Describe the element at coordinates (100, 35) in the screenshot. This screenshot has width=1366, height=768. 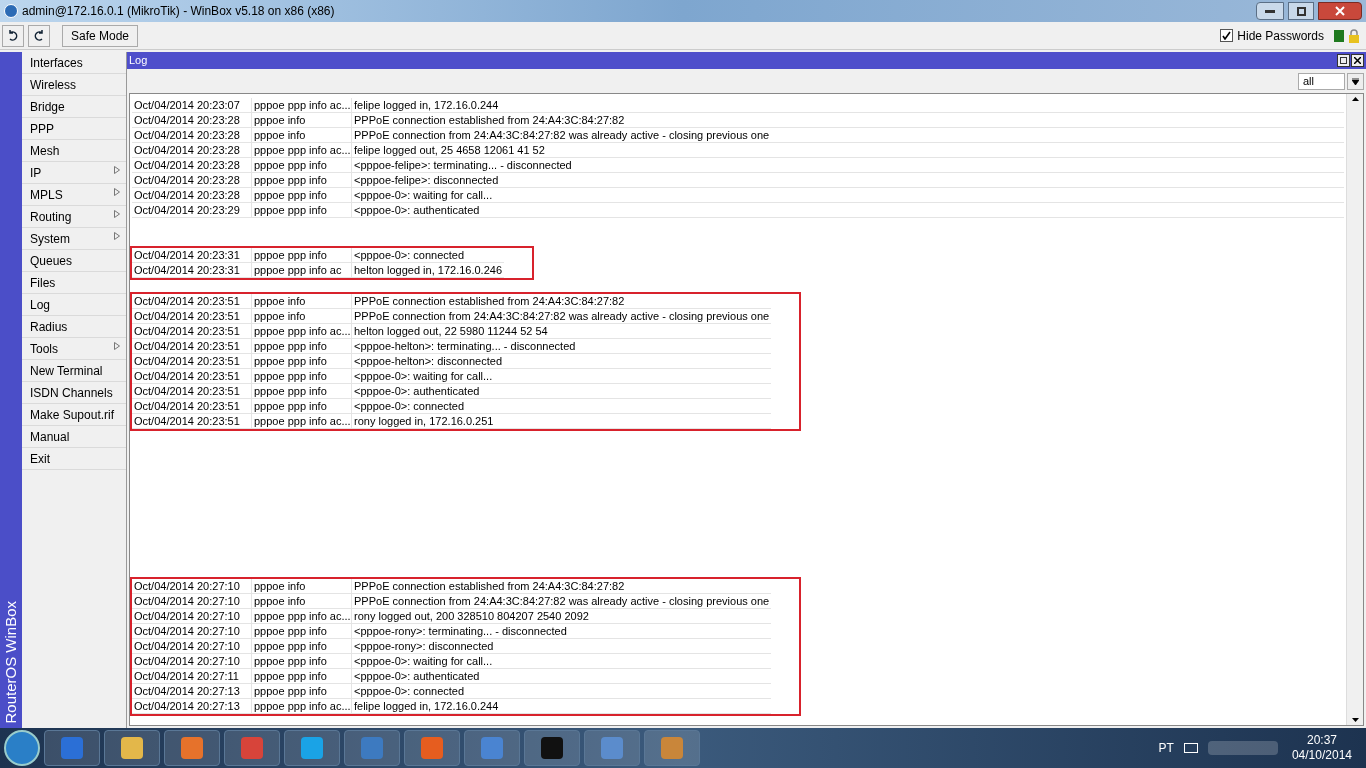
I see `safe-mode-button: Safe Mode` at that location.